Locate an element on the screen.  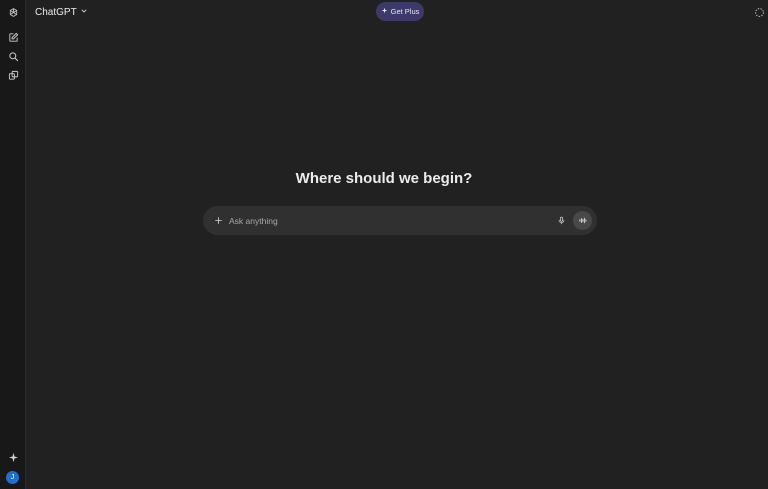
waveform-icon is located at coordinates (582, 221).